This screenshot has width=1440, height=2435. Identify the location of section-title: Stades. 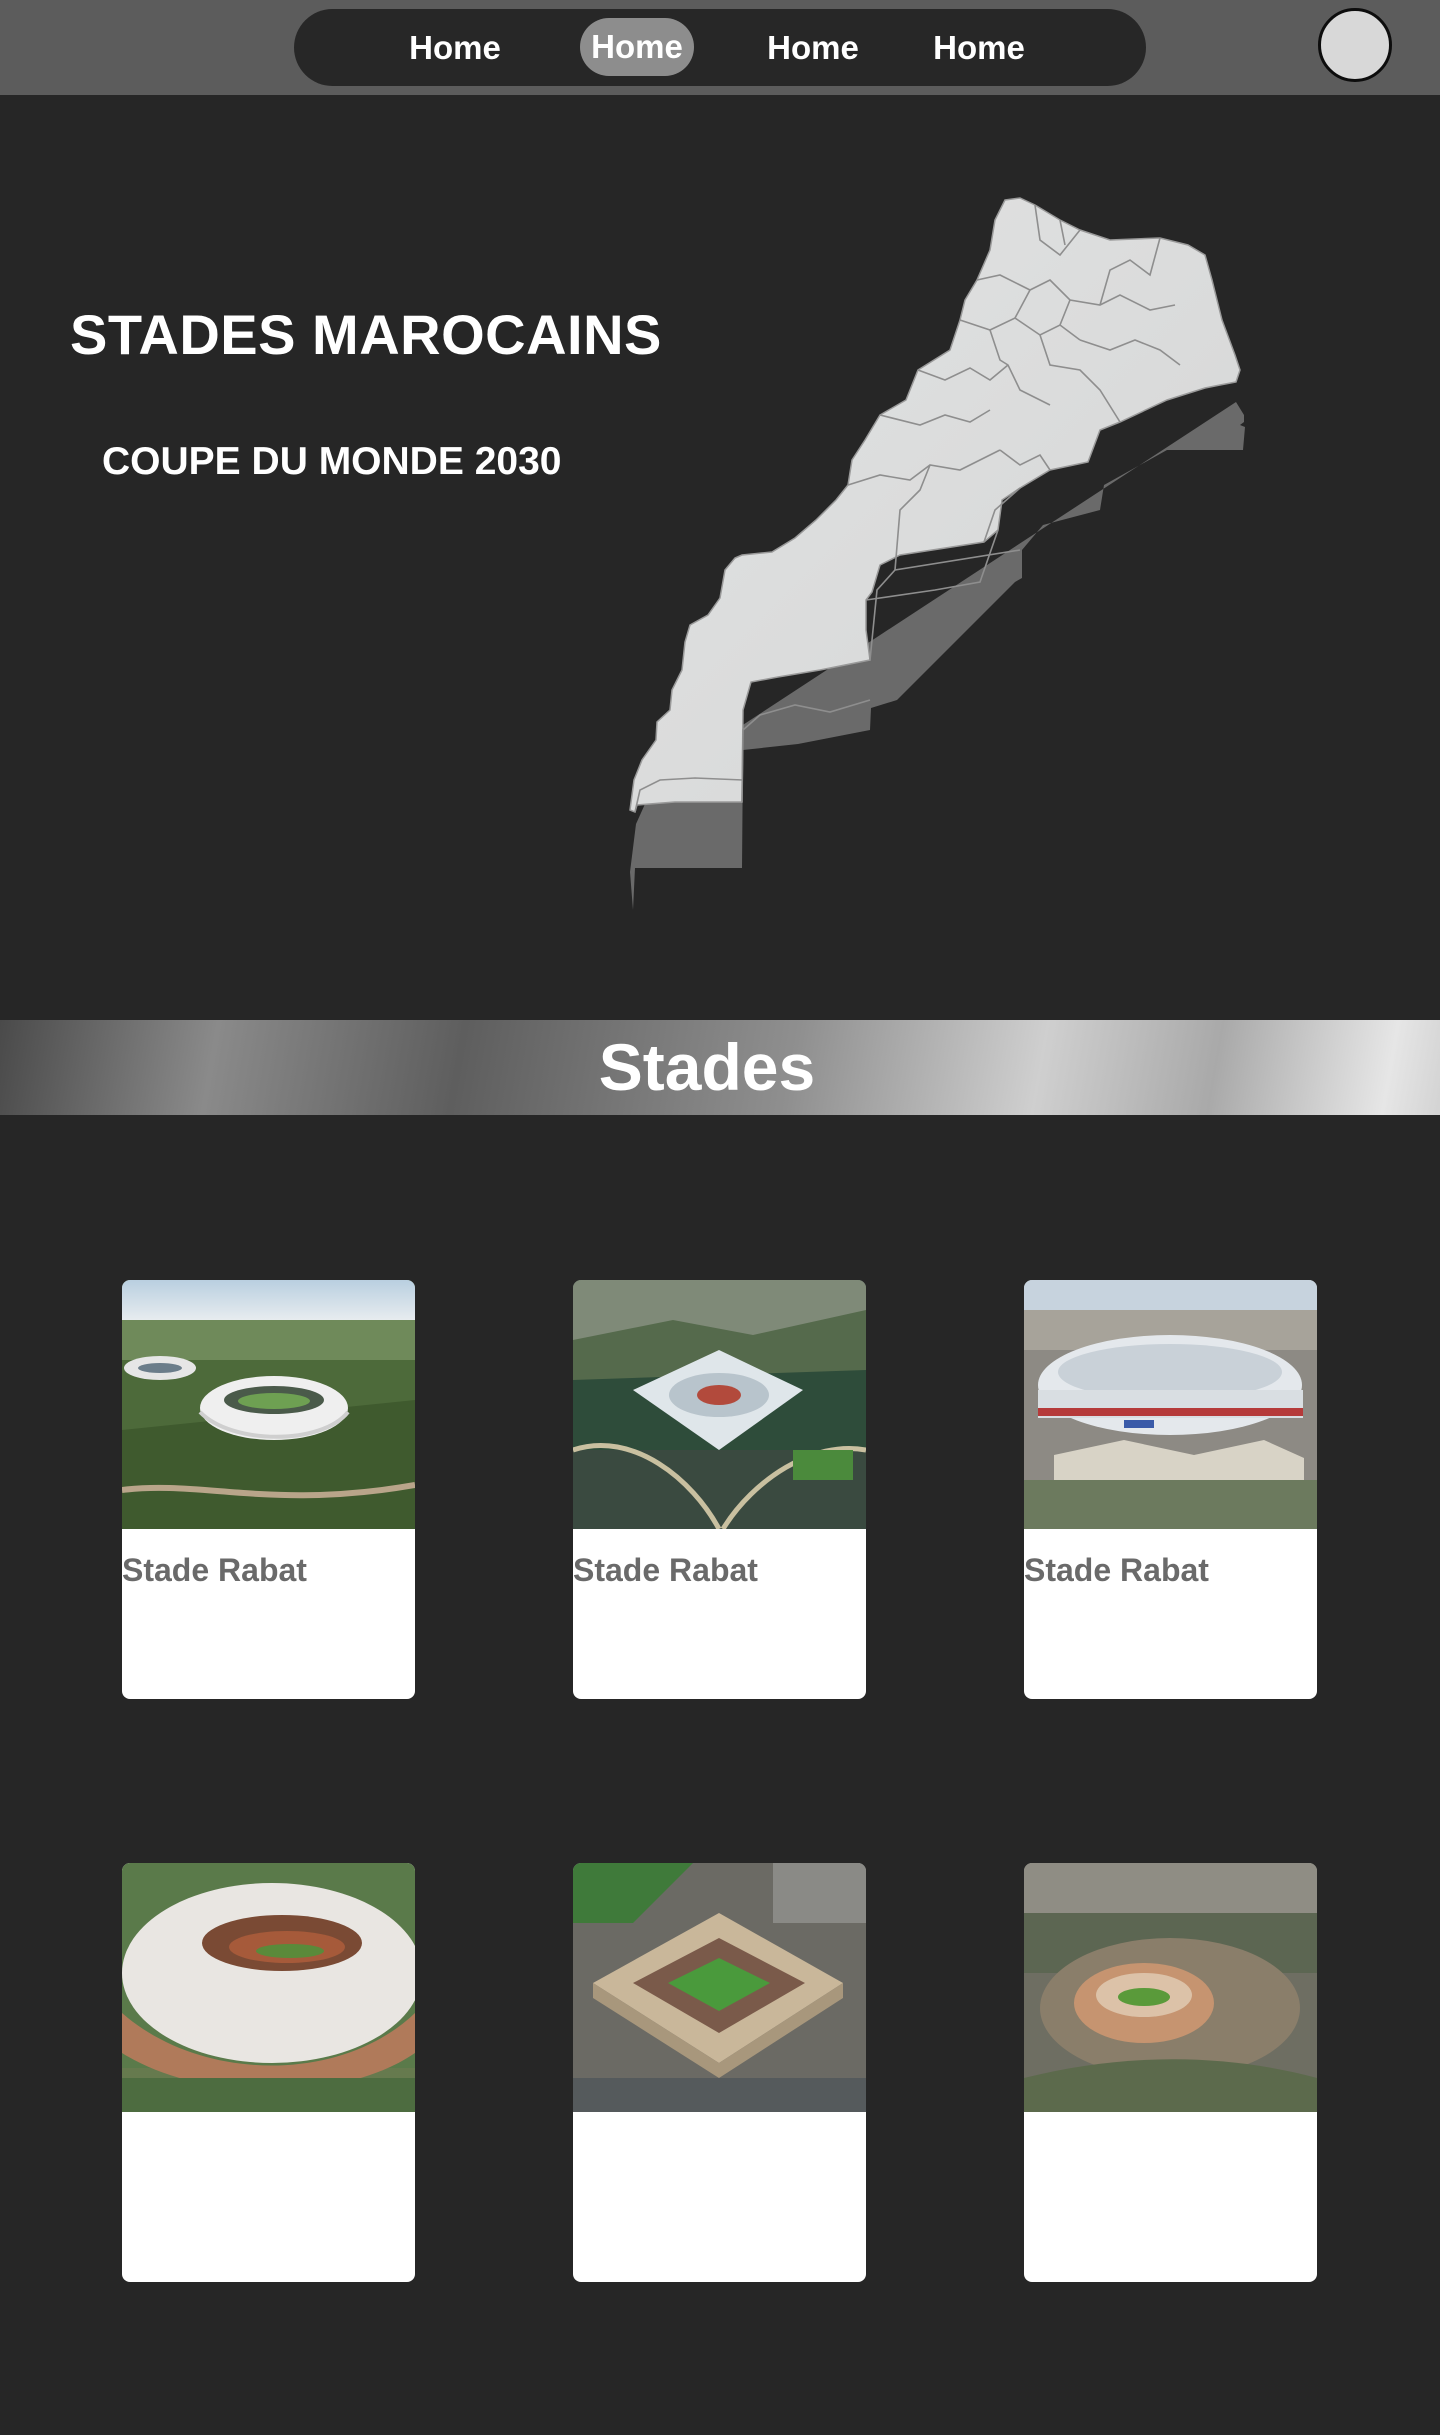
(707, 1067).